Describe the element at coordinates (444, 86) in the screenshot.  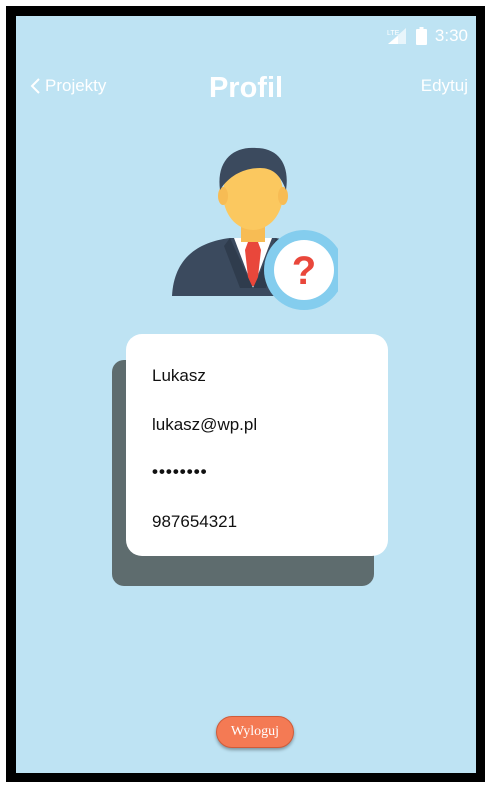
I see `edit-button: Edytuj` at that location.